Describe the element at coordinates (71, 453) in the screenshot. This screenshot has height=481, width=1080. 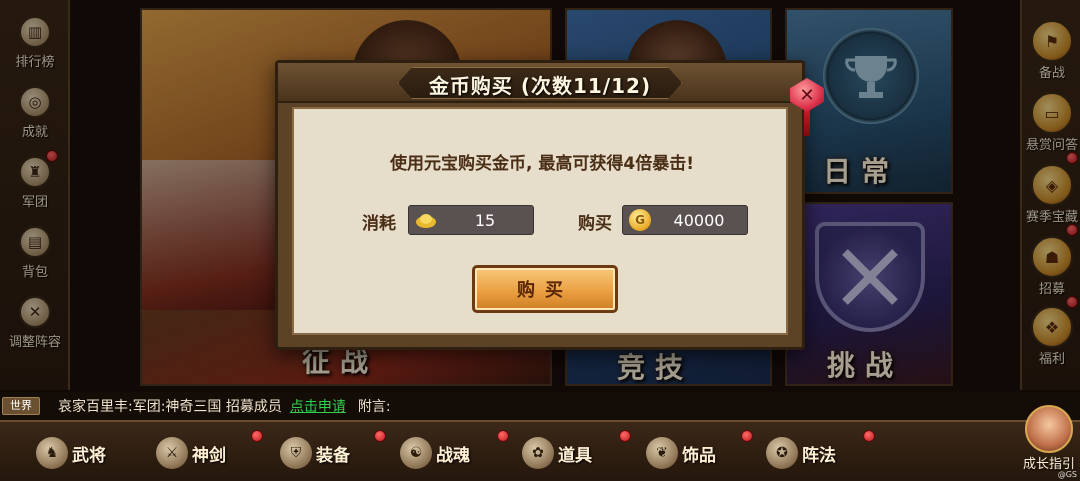
I see `nav-generals: ♞ 武将` at that location.